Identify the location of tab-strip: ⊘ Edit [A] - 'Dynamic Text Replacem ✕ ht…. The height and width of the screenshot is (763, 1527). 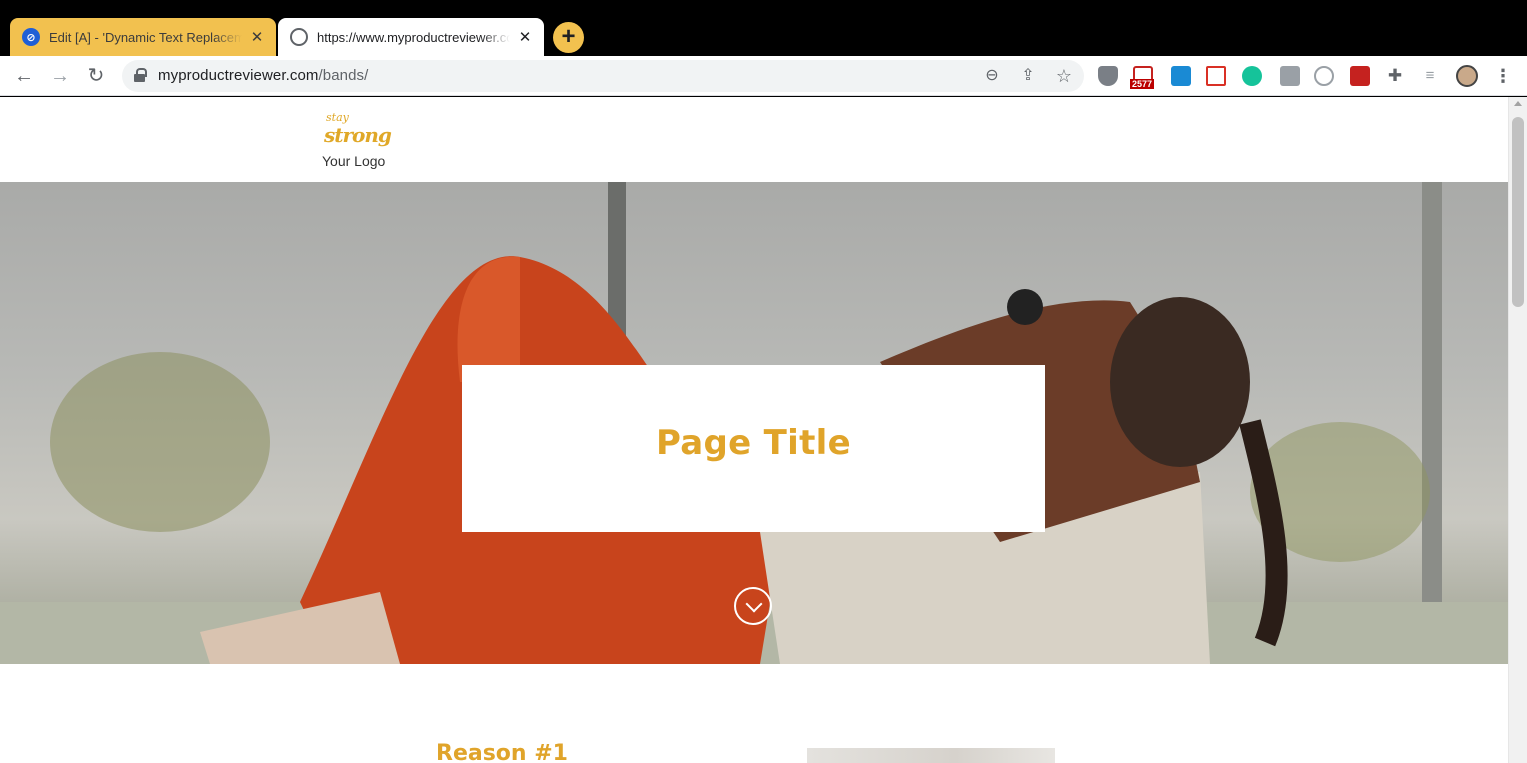
(763, 28).